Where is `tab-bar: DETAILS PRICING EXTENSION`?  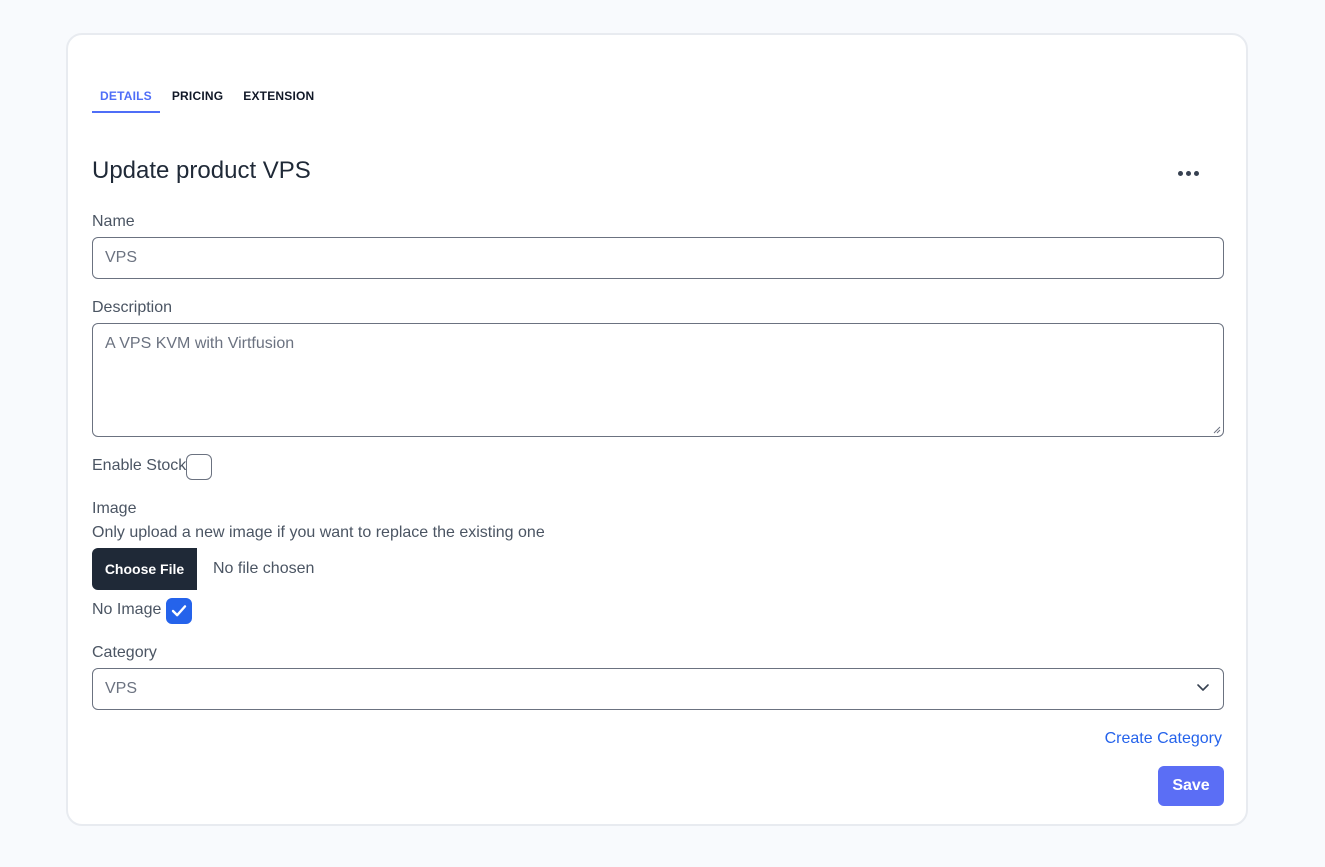 tab-bar: DETAILS PRICING EXTENSION is located at coordinates (209, 97).